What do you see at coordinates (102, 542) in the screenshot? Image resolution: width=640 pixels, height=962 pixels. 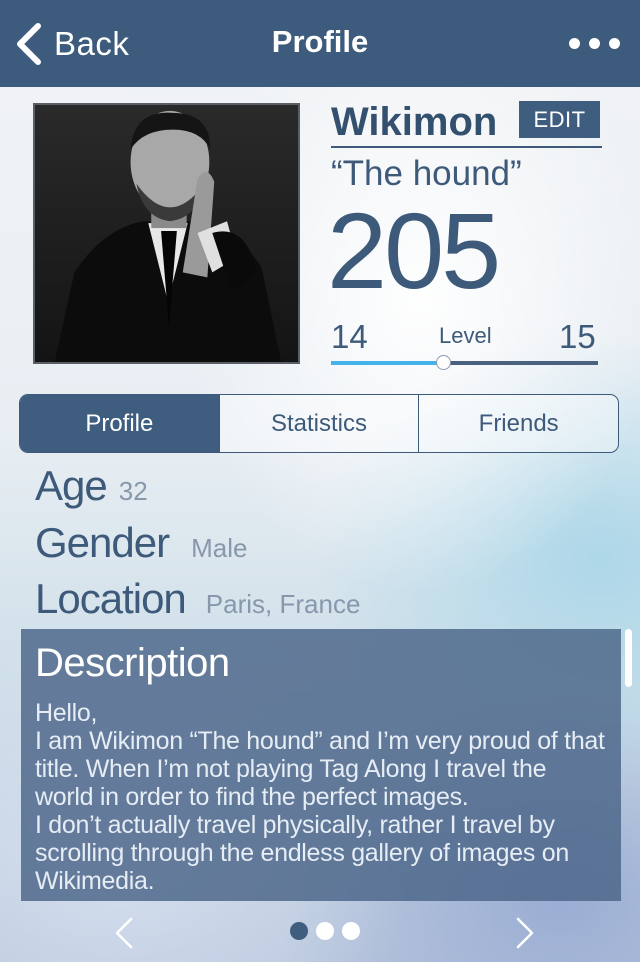 I see `gender-label: Gender` at bounding box center [102, 542].